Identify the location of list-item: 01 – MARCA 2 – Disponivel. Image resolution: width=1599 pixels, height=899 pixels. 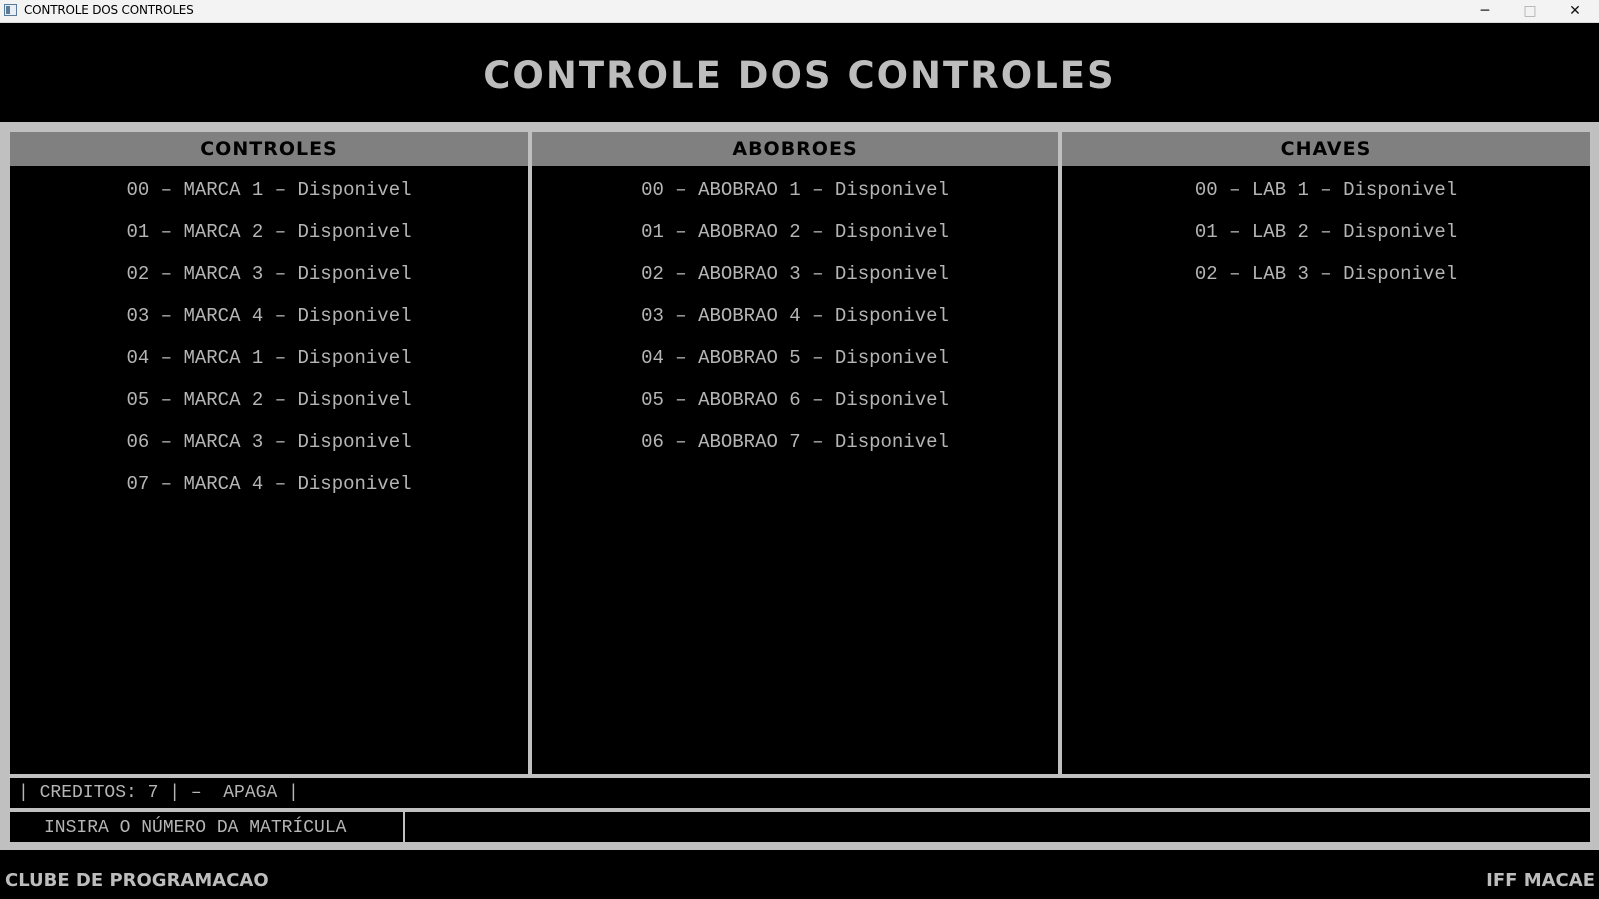
(269, 232).